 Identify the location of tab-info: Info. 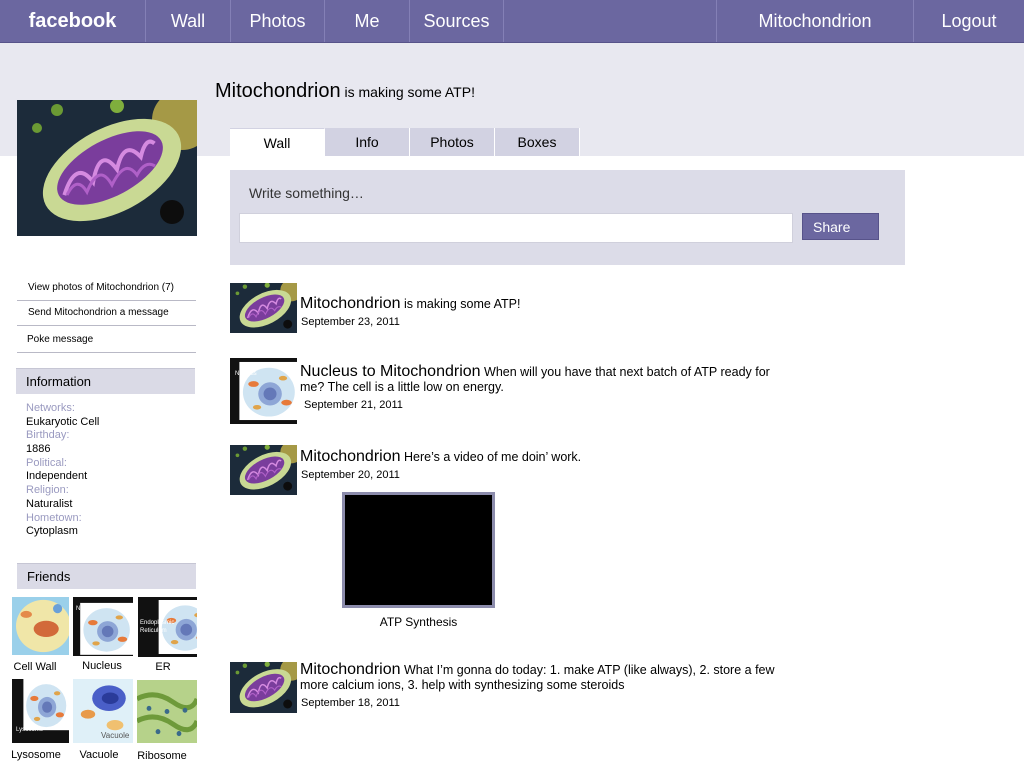
(367, 142).